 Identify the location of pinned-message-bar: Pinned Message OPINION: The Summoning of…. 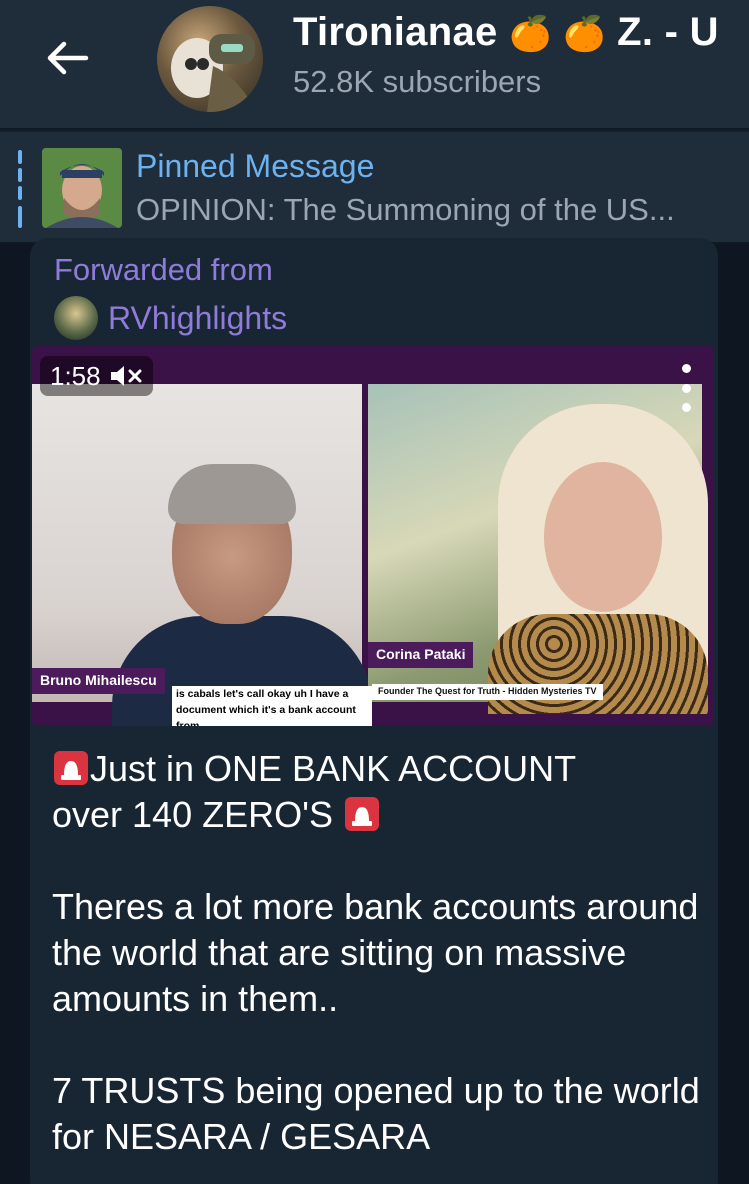
(374, 186).